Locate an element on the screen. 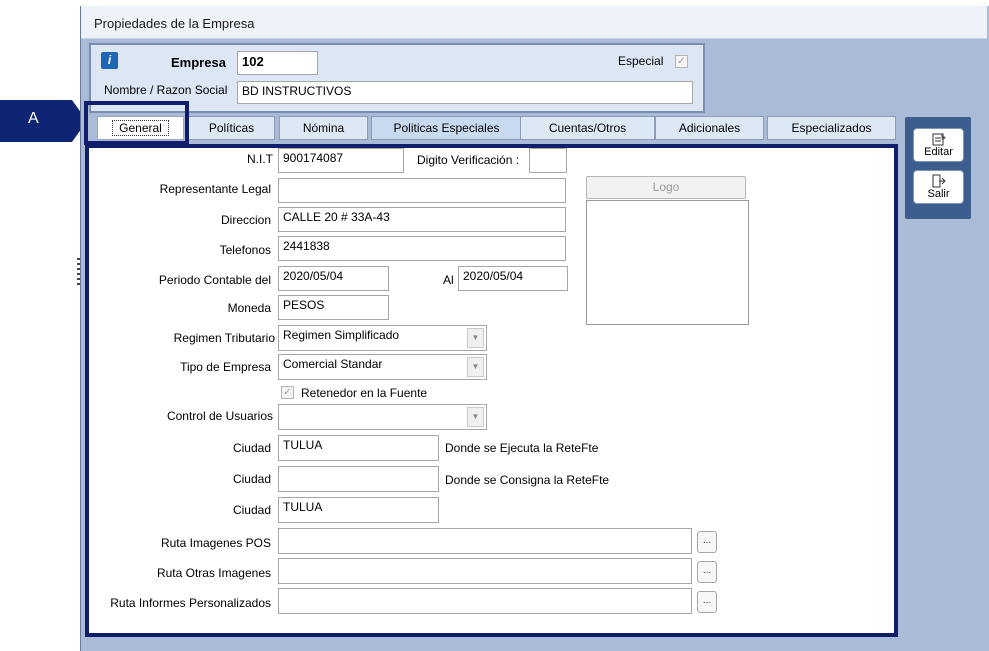 The image size is (989, 651). special-label: Especial is located at coordinates (641, 61).